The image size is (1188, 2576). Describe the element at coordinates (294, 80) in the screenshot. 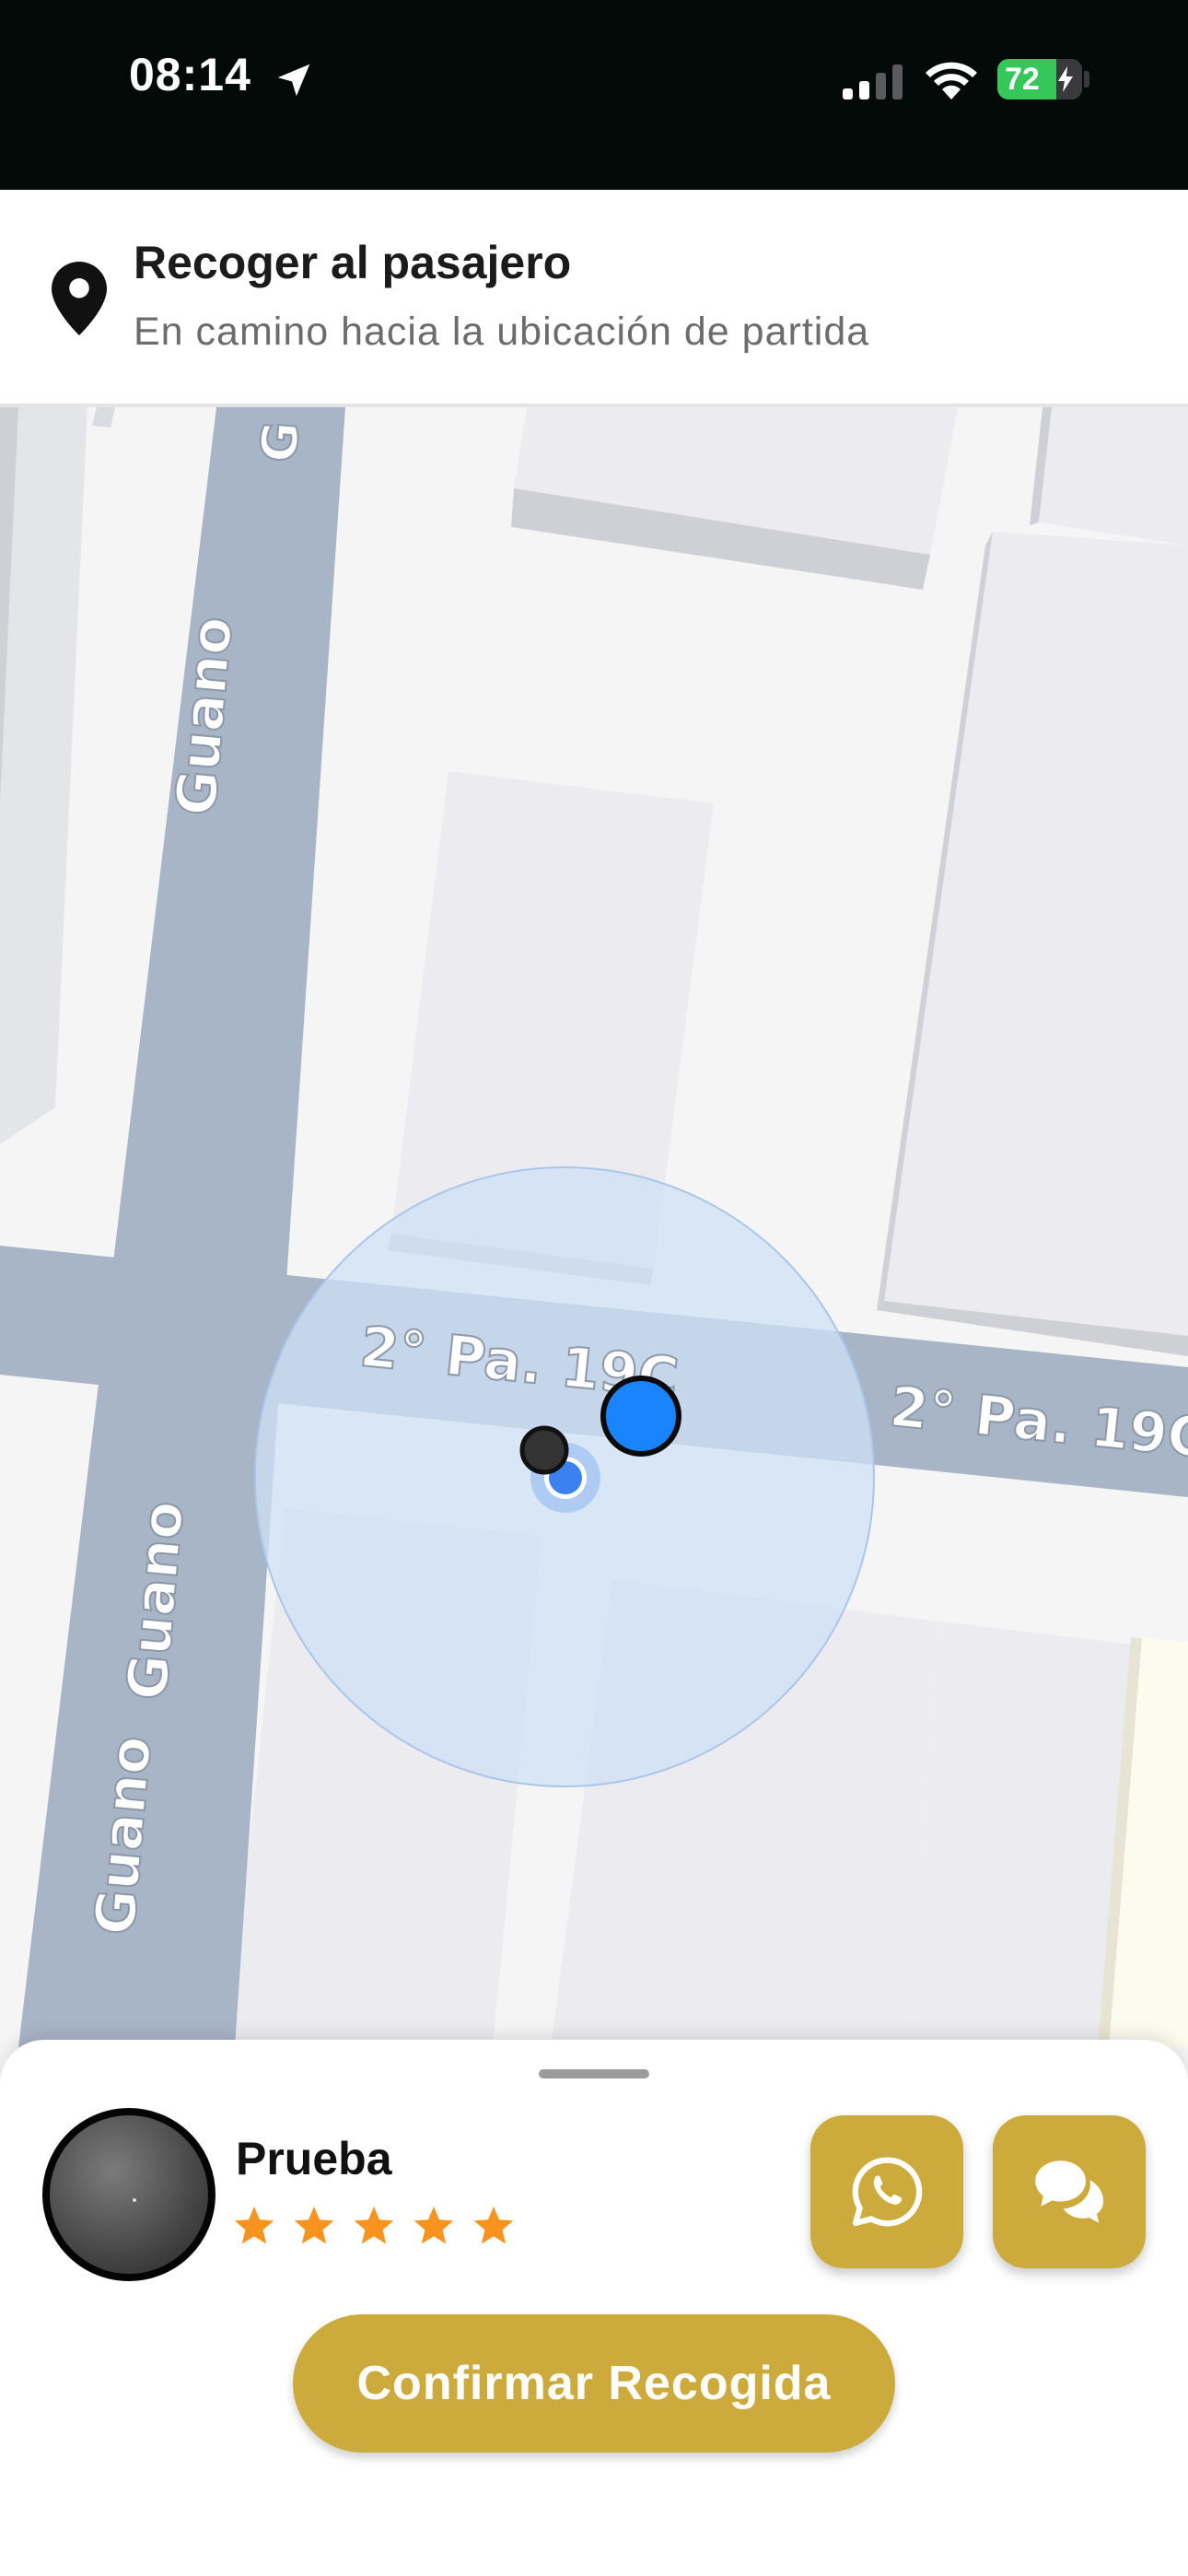

I see `location-arrow-icon` at that location.